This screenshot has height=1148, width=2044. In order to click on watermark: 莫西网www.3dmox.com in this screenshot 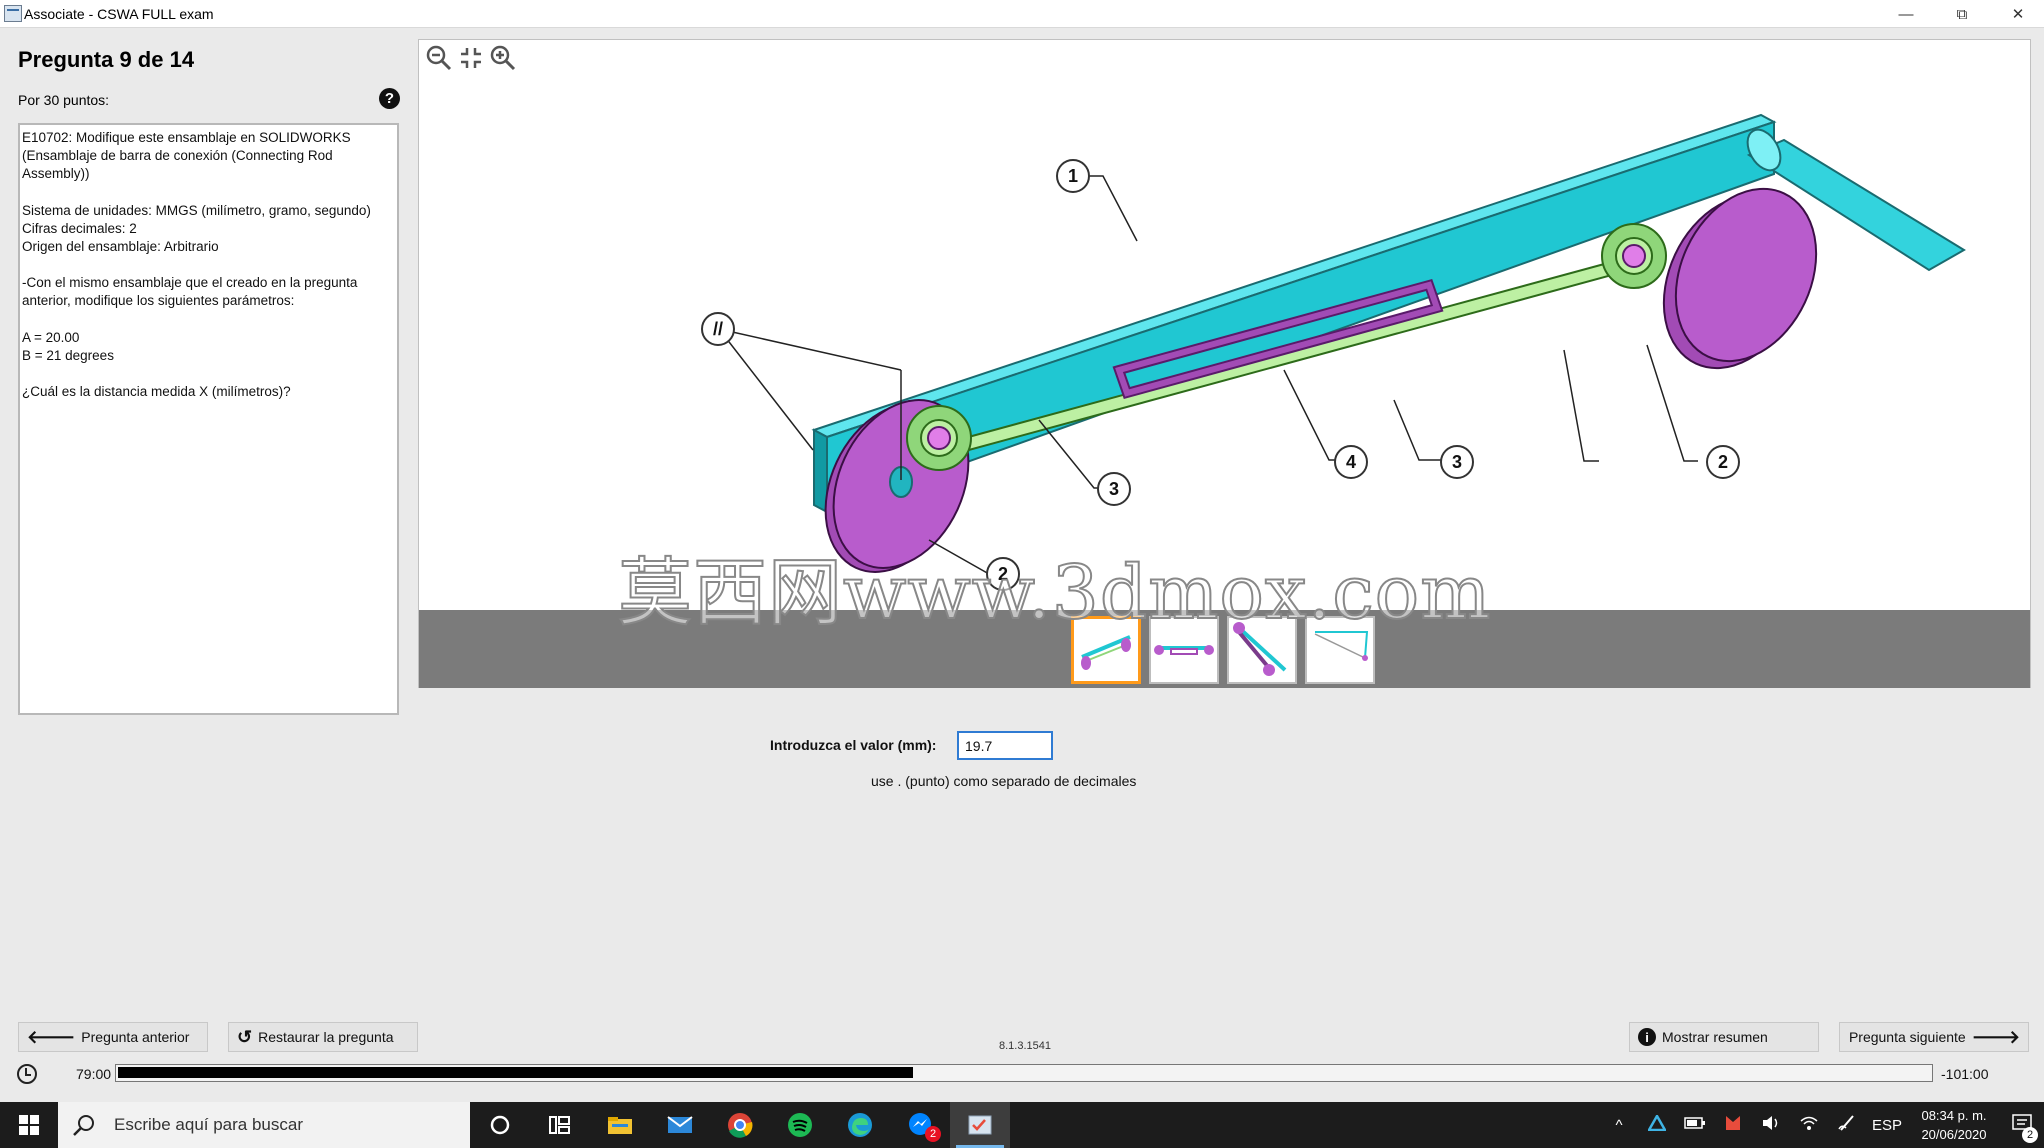, I will do `click(1054, 593)`.